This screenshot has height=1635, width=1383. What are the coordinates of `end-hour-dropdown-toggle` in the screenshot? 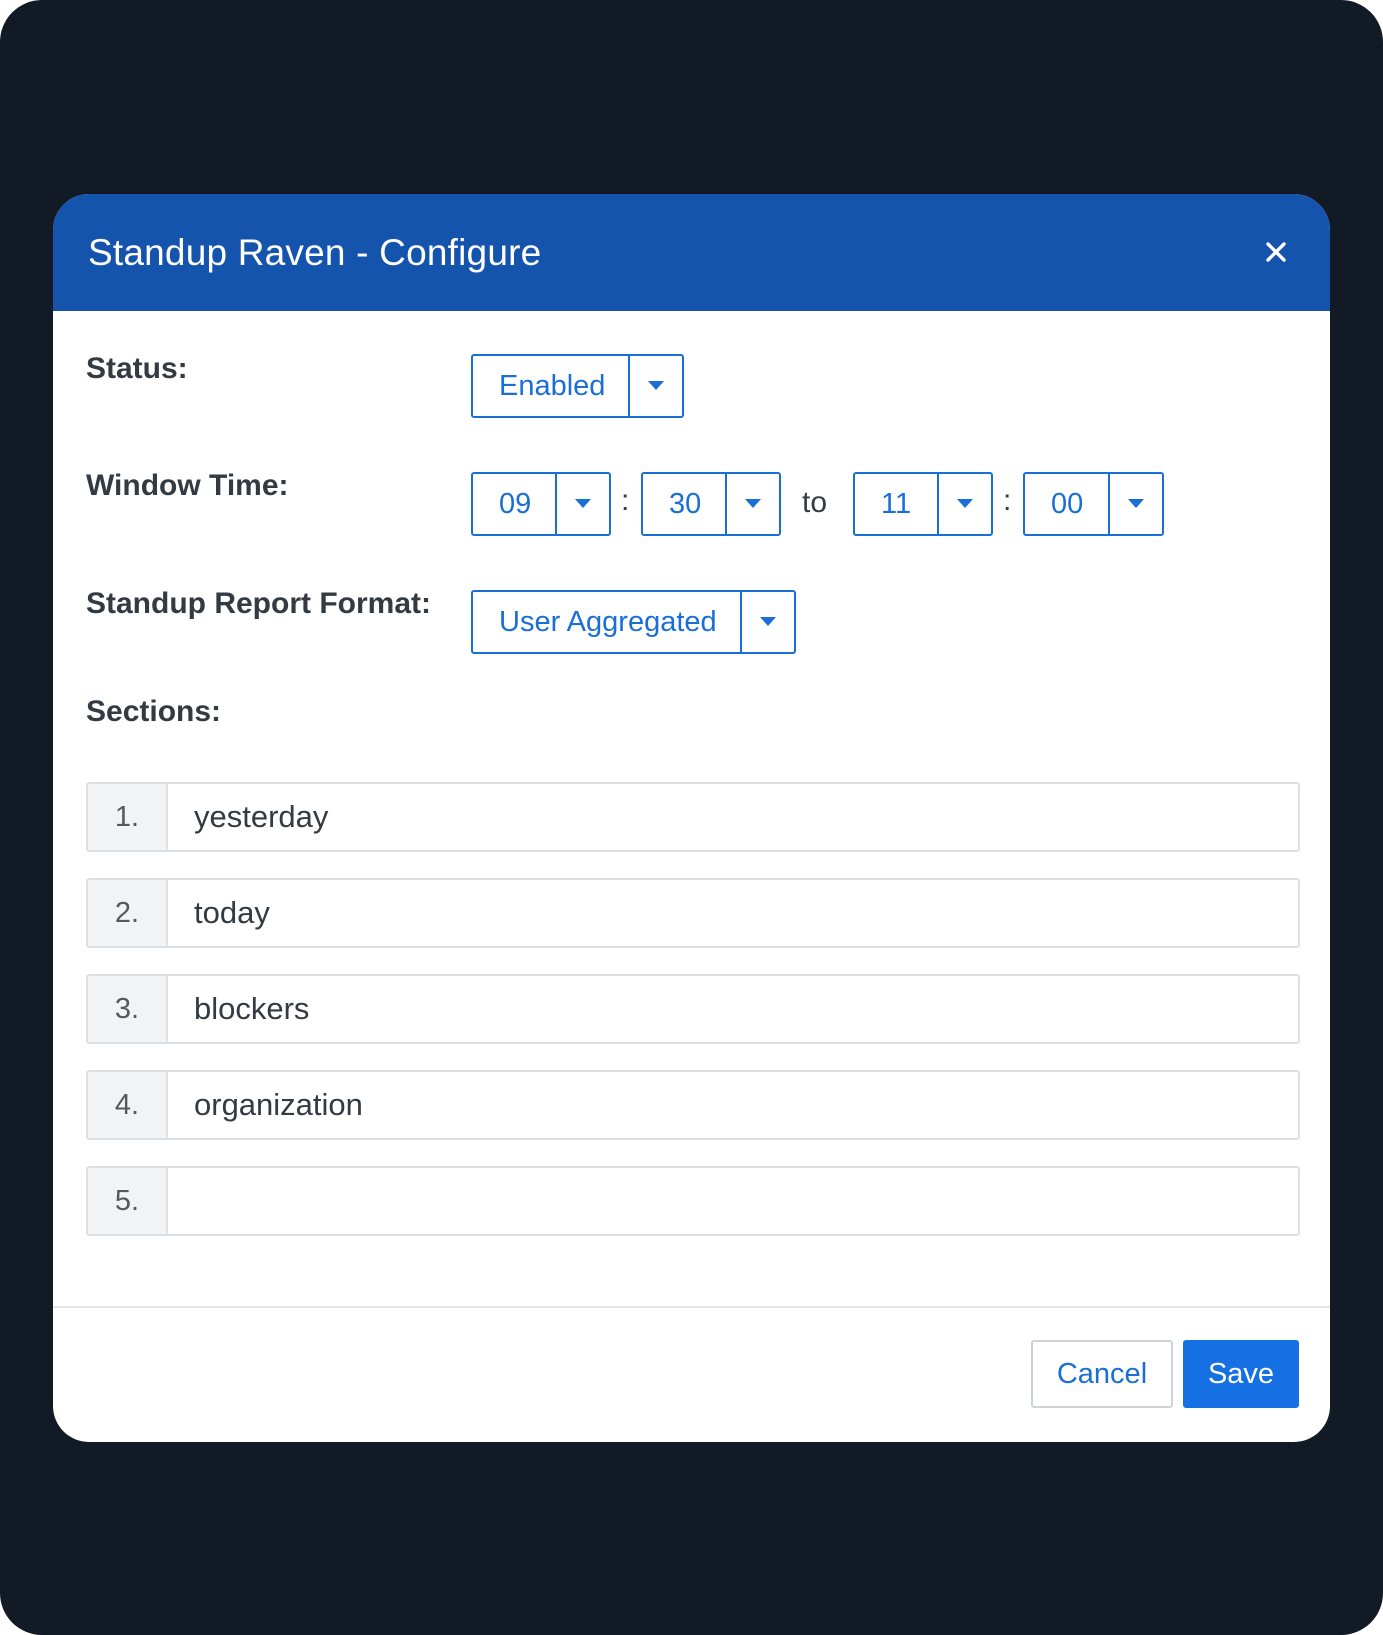 It's located at (964, 504).